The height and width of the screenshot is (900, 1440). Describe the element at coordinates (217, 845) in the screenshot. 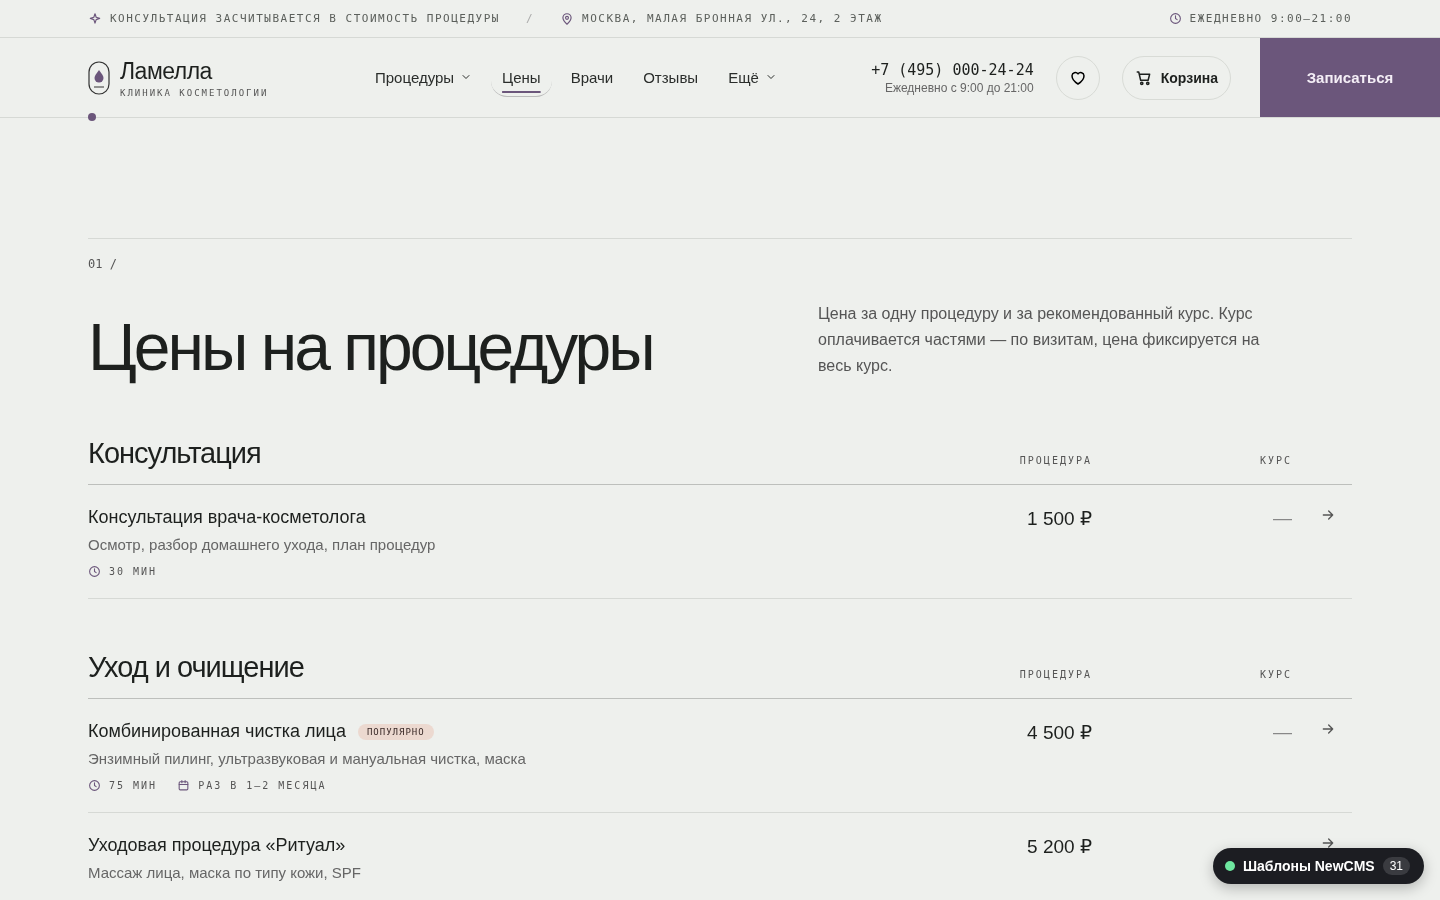

I see `procedure-name: Уходовая процедура «Ритуал»` at that location.